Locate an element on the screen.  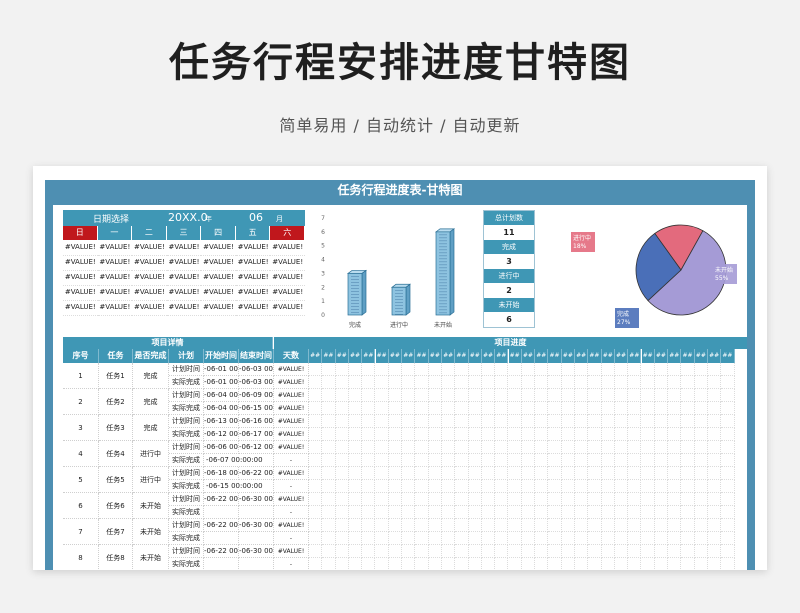
start-time: -06-18 00: is located at coordinates (221, 473).